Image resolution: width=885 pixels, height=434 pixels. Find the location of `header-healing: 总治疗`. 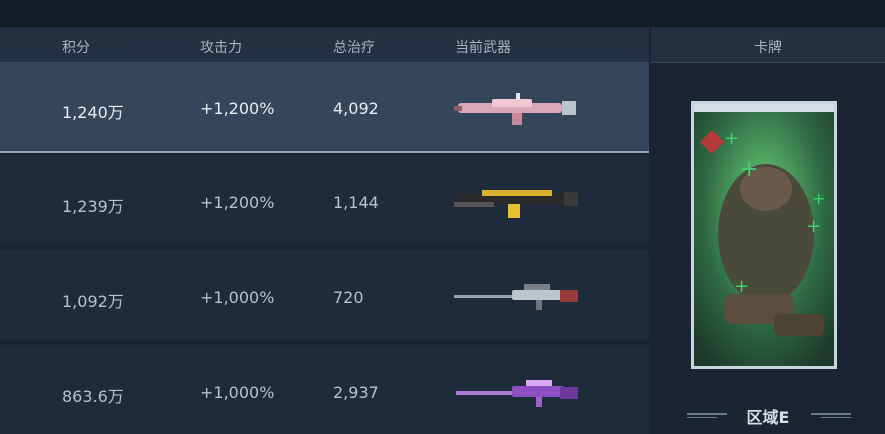

header-healing: 总治疗 is located at coordinates (354, 48).